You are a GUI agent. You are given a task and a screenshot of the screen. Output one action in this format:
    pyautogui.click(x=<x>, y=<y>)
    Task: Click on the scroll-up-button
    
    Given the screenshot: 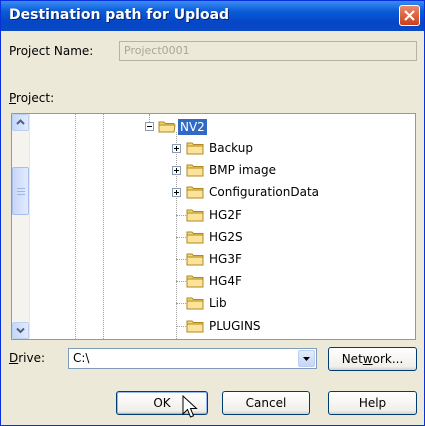 What is the action you would take?
    pyautogui.click(x=20, y=122)
    